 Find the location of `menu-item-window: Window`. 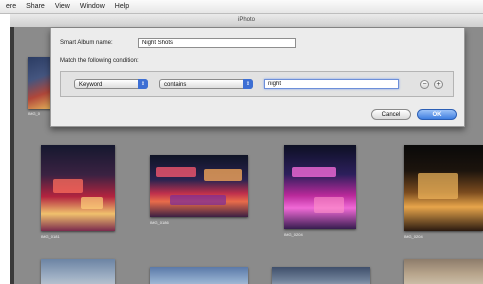

menu-item-window: Window is located at coordinates (92, 6).